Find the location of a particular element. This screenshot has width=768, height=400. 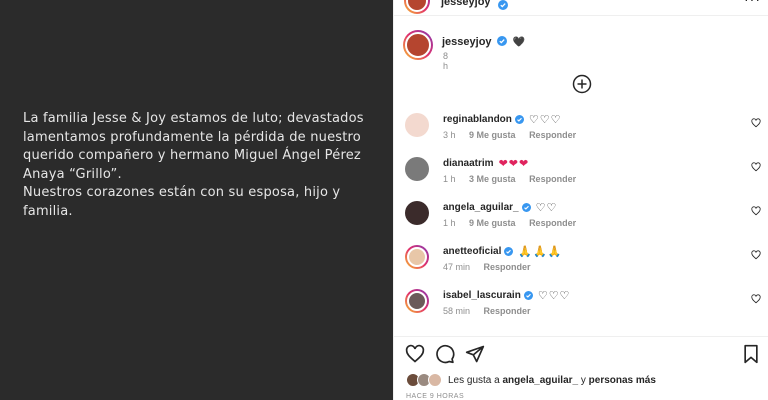

comment-username: angela_aguilar_ is located at coordinates (481, 207).